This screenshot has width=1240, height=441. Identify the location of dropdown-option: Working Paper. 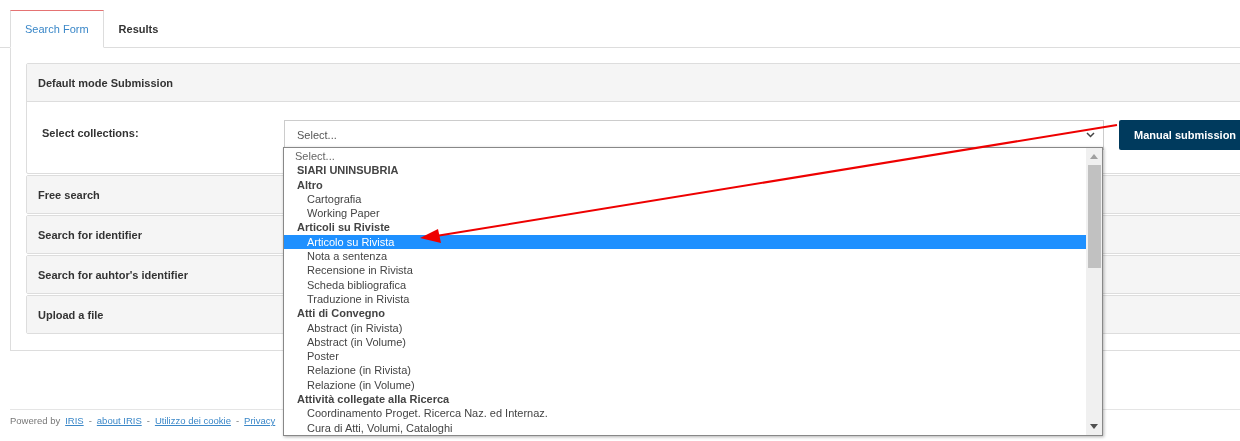
(685, 213).